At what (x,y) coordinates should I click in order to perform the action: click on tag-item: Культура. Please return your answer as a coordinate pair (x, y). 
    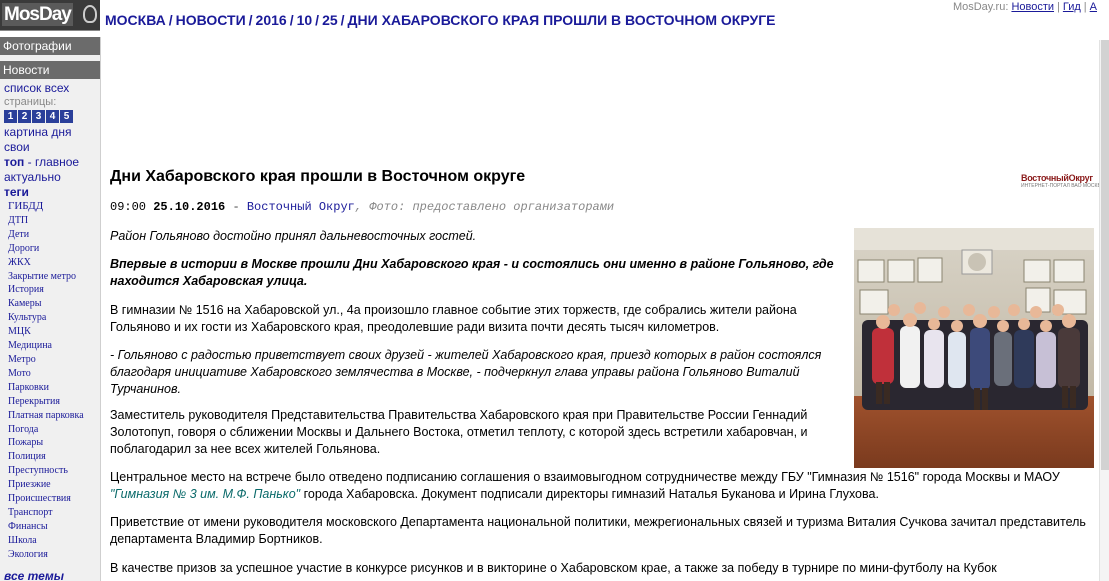
    Looking at the image, I should click on (50, 318).